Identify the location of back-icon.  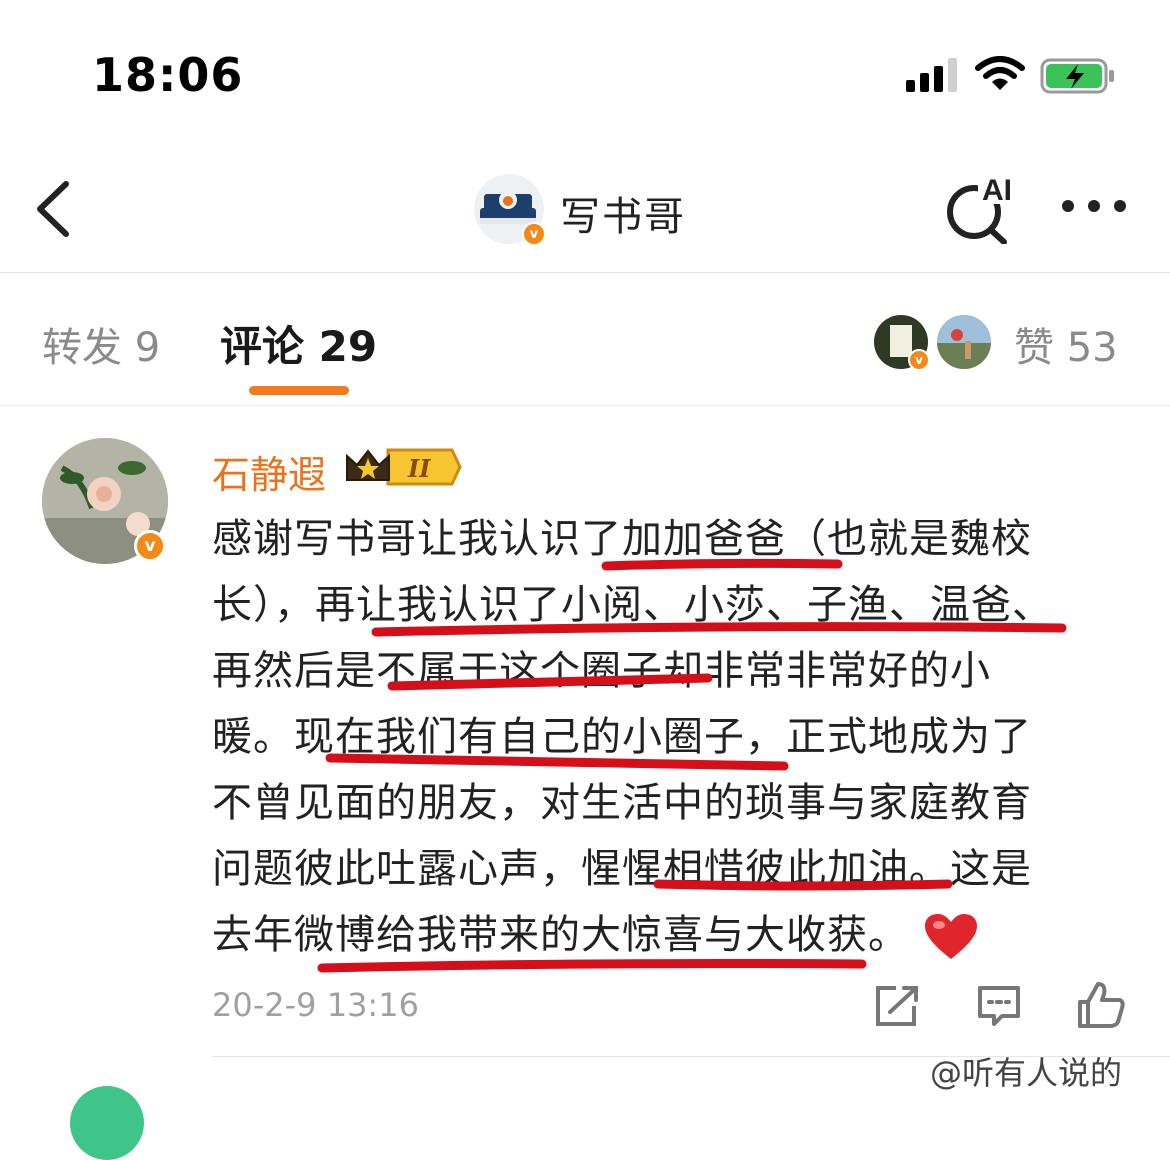
(55, 209).